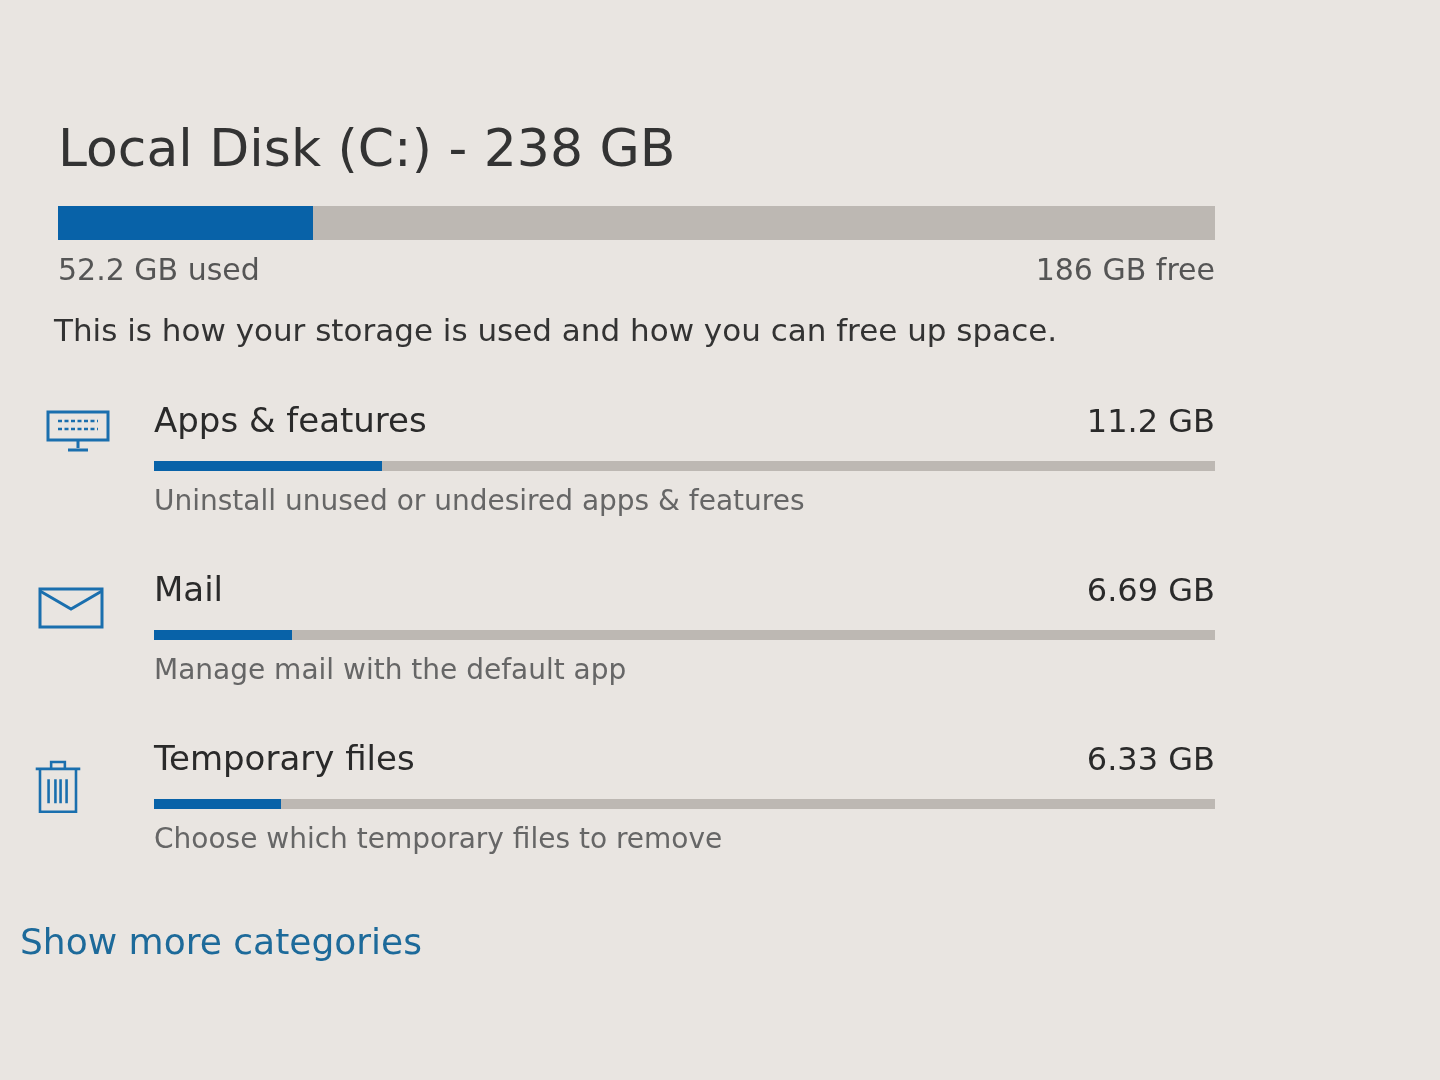 This screenshot has width=1440, height=1080. What do you see at coordinates (1150, 759) in the screenshot?
I see `category-size: 6.33 GB` at bounding box center [1150, 759].